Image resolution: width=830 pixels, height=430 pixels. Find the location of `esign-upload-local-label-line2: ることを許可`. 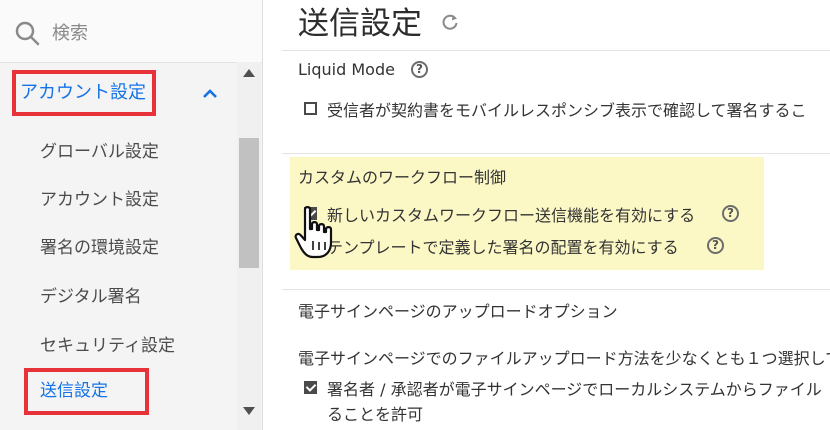

esign-upload-local-label-line2: ることを許可 is located at coordinates (375, 414).